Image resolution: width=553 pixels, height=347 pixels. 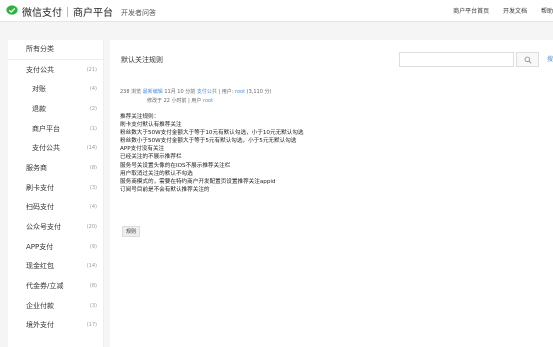 I want to click on body-line: 推荐关注规则：, so click(x=140, y=117).